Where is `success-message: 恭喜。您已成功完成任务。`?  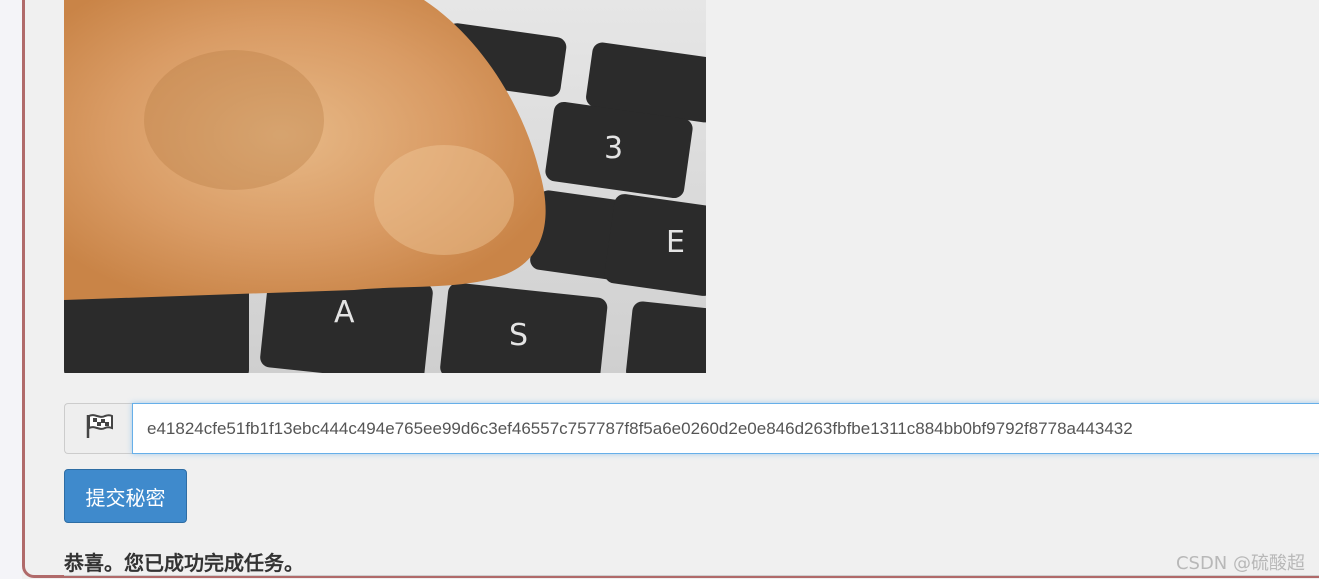 success-message: 恭喜。您已成功完成任务。 is located at coordinates (184, 563).